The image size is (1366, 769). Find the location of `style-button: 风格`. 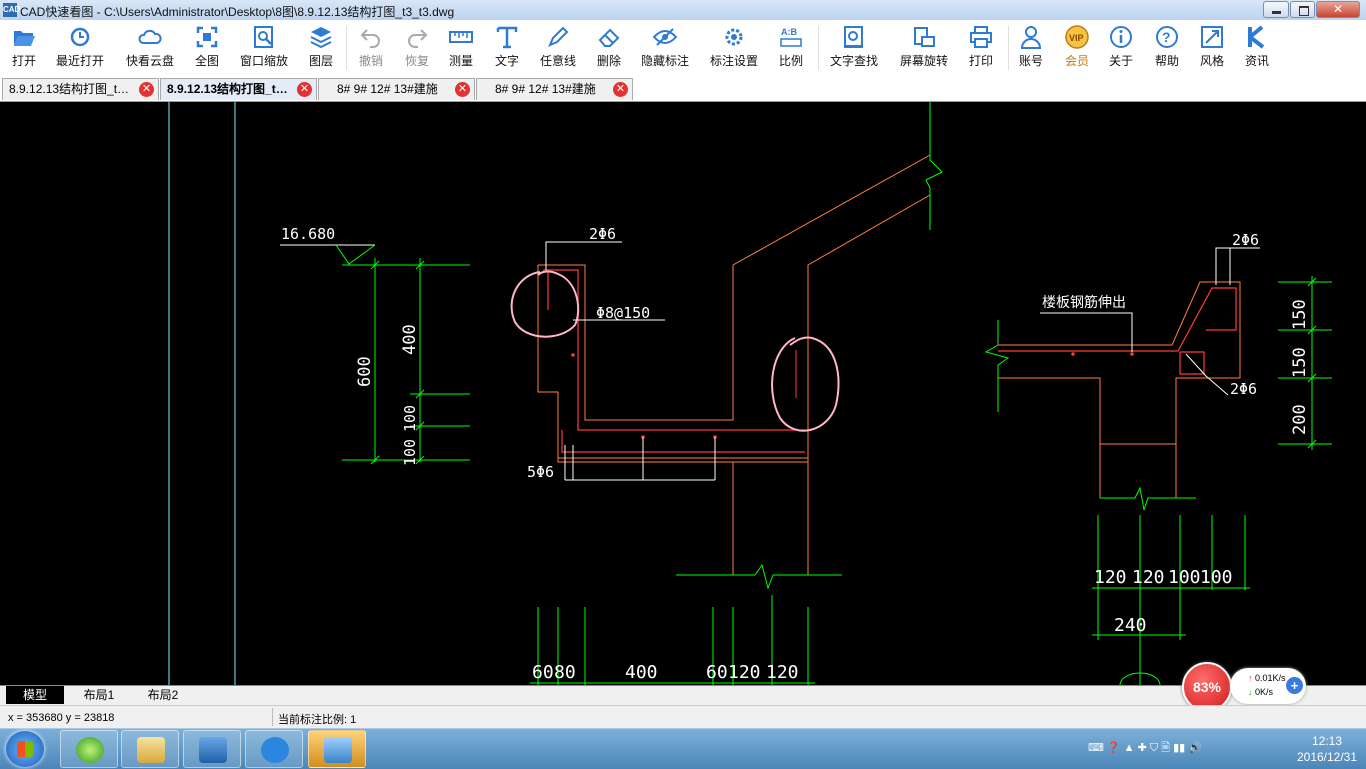

style-button: 风格 is located at coordinates (1212, 46).